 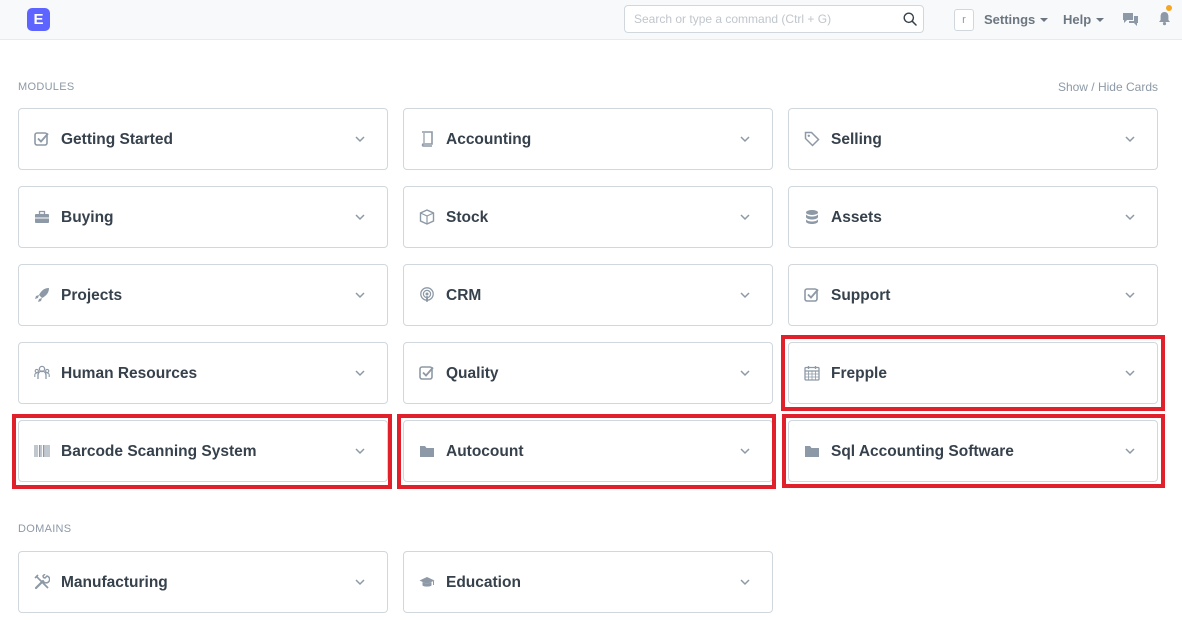 What do you see at coordinates (812, 217) in the screenshot?
I see `database-icon` at bounding box center [812, 217].